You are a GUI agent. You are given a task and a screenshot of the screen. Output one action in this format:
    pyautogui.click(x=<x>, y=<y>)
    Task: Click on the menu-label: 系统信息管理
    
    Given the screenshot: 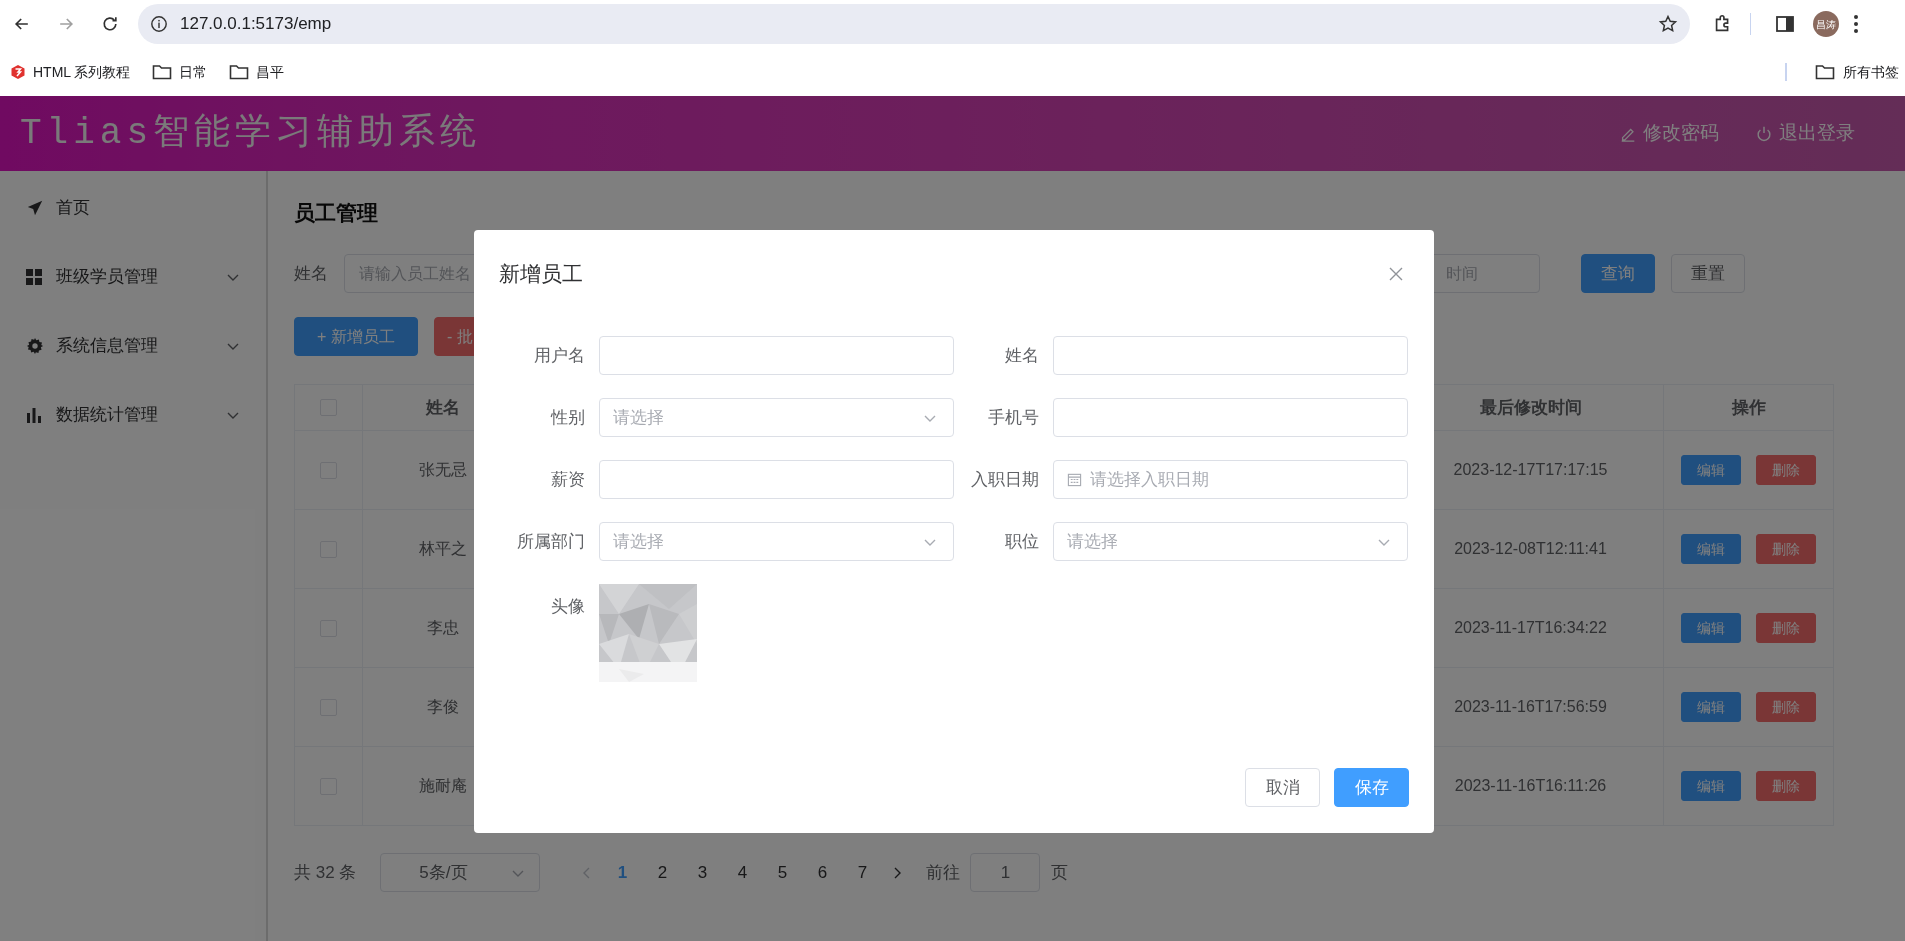 What is the action you would take?
    pyautogui.click(x=107, y=345)
    